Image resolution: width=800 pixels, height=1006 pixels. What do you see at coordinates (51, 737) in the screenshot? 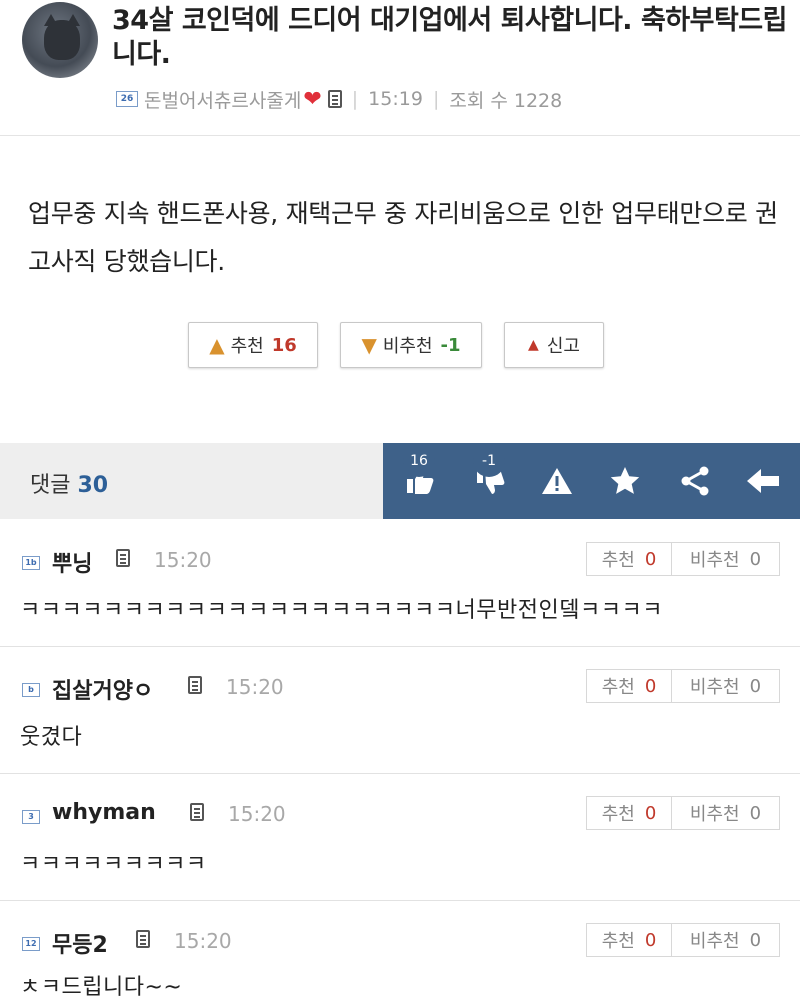
I see `comment-text: 웃겼다` at bounding box center [51, 737].